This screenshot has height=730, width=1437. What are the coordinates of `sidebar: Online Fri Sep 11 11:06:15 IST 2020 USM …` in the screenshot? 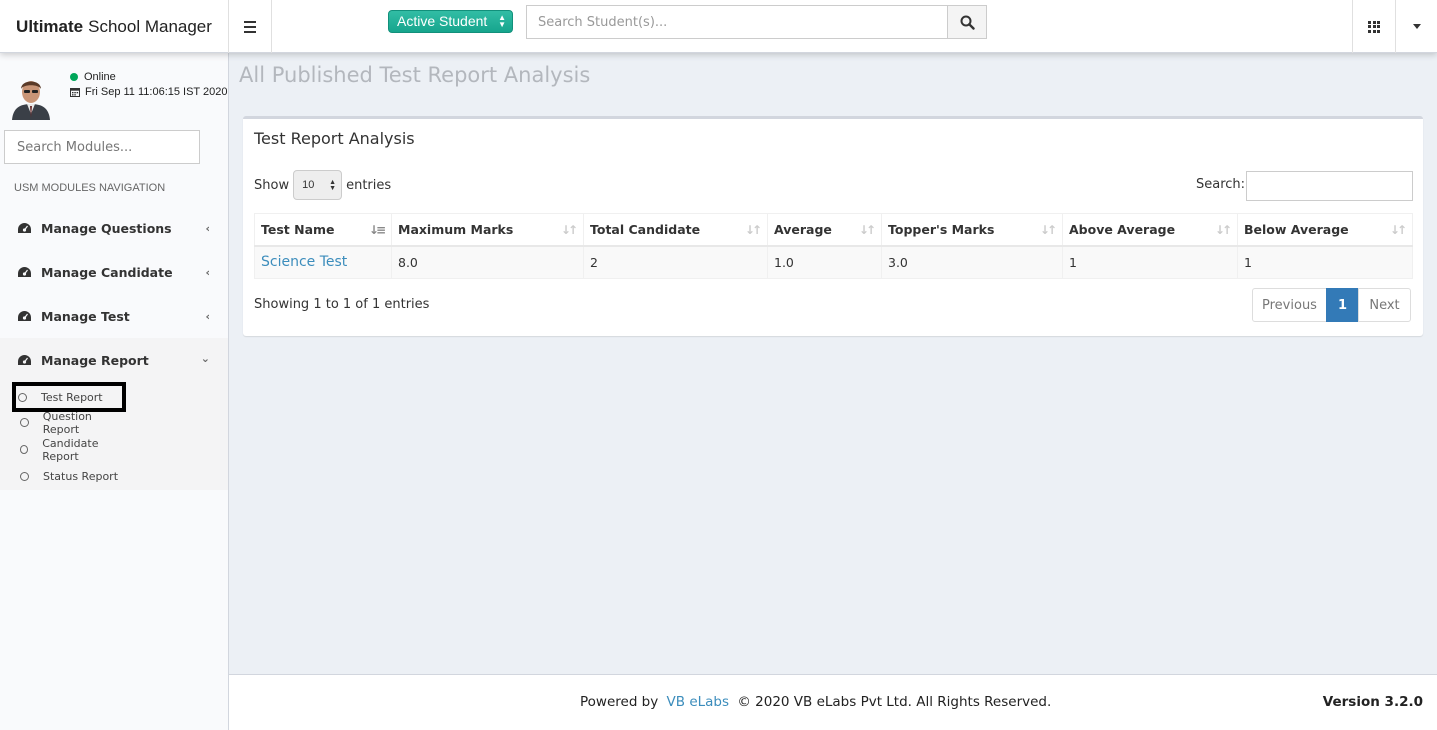 It's located at (114, 391).